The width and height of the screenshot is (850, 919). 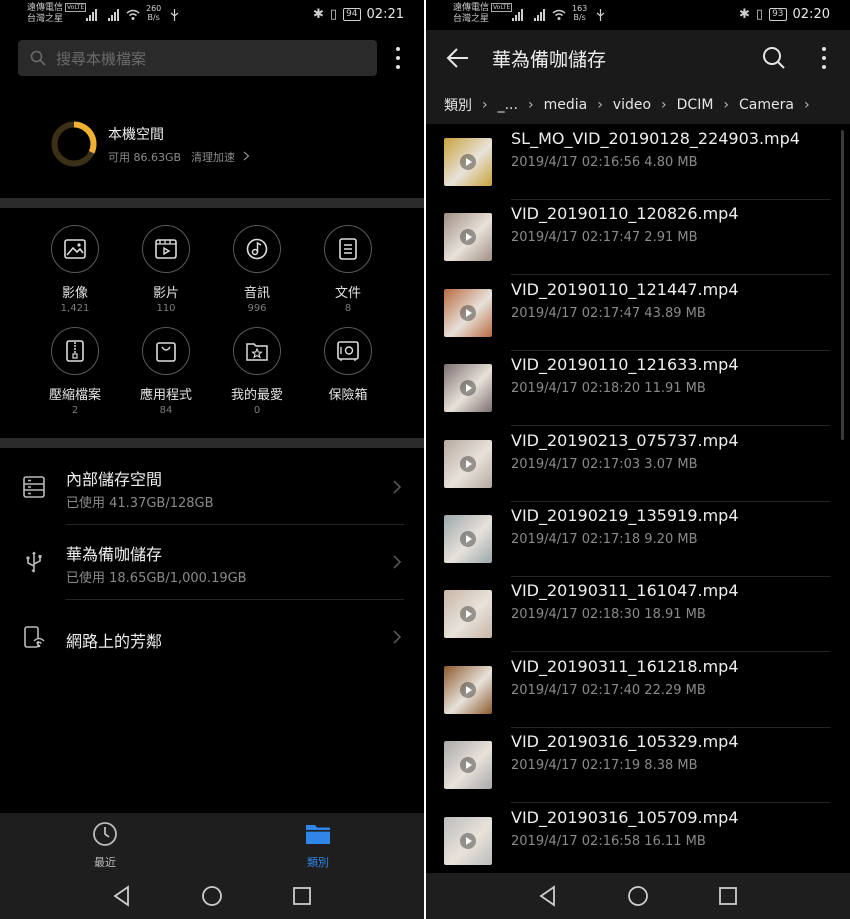 I want to click on category-label: 影像, so click(x=74, y=293).